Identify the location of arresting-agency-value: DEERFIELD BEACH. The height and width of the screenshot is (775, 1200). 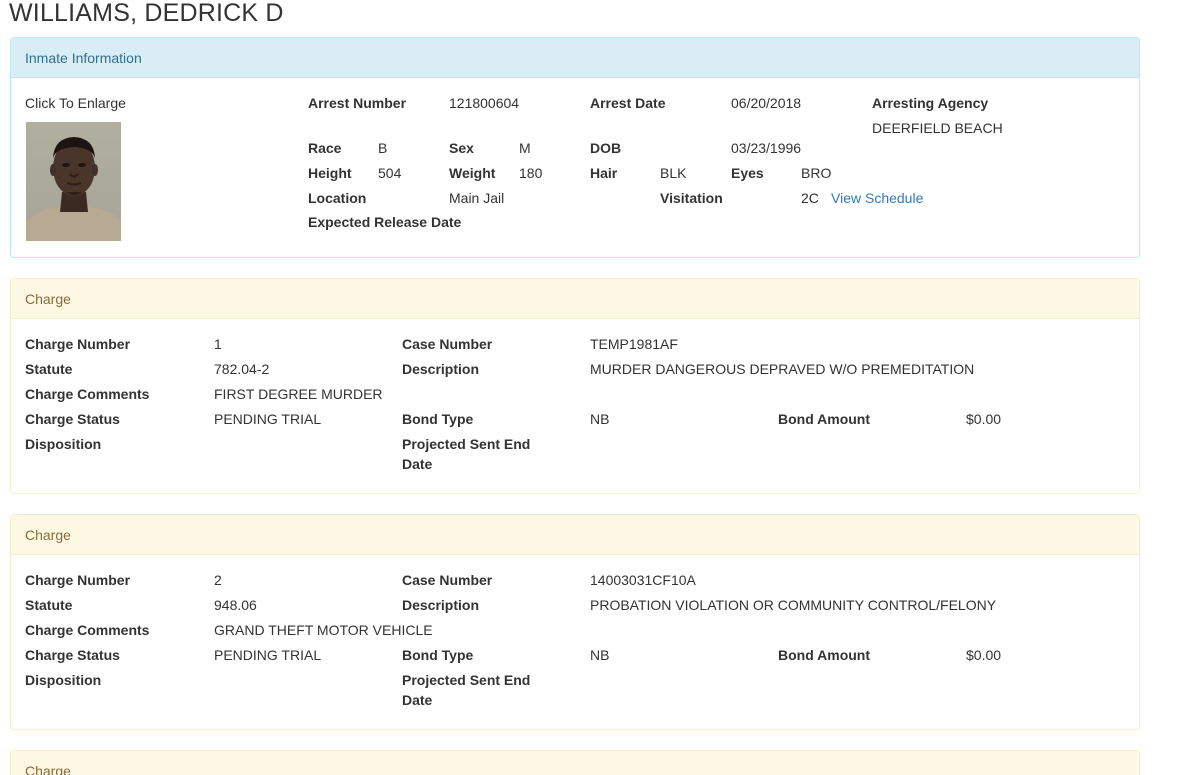
(937, 128).